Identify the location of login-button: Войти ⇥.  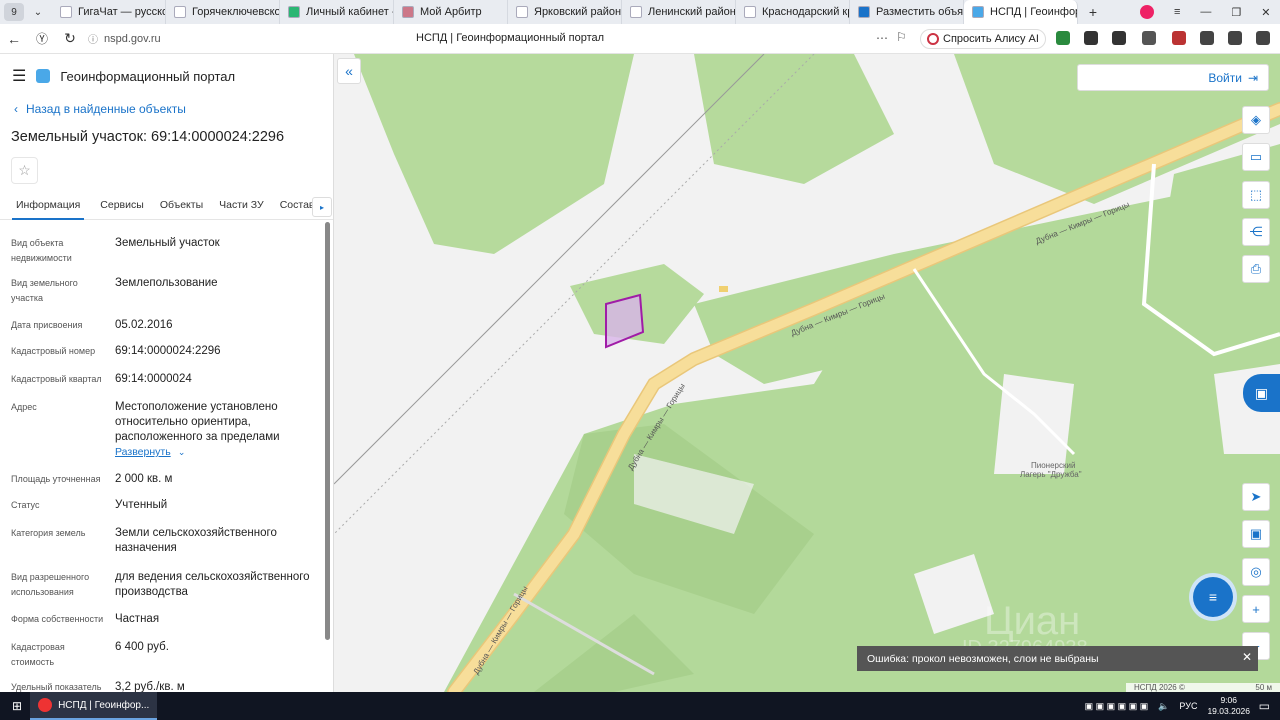
(1173, 77).